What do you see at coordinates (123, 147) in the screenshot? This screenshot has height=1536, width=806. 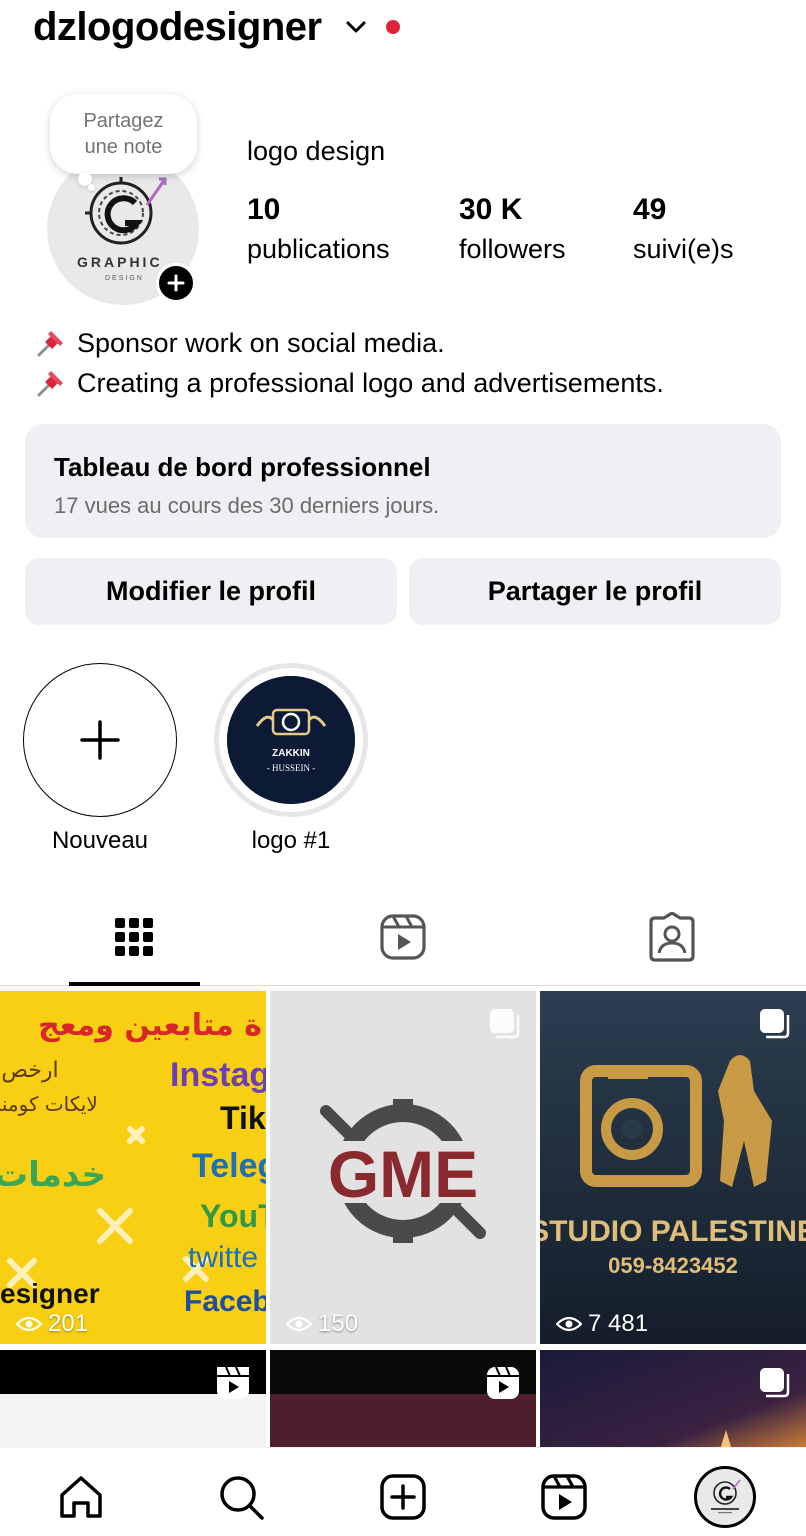 I see `note-text-line2: une note` at bounding box center [123, 147].